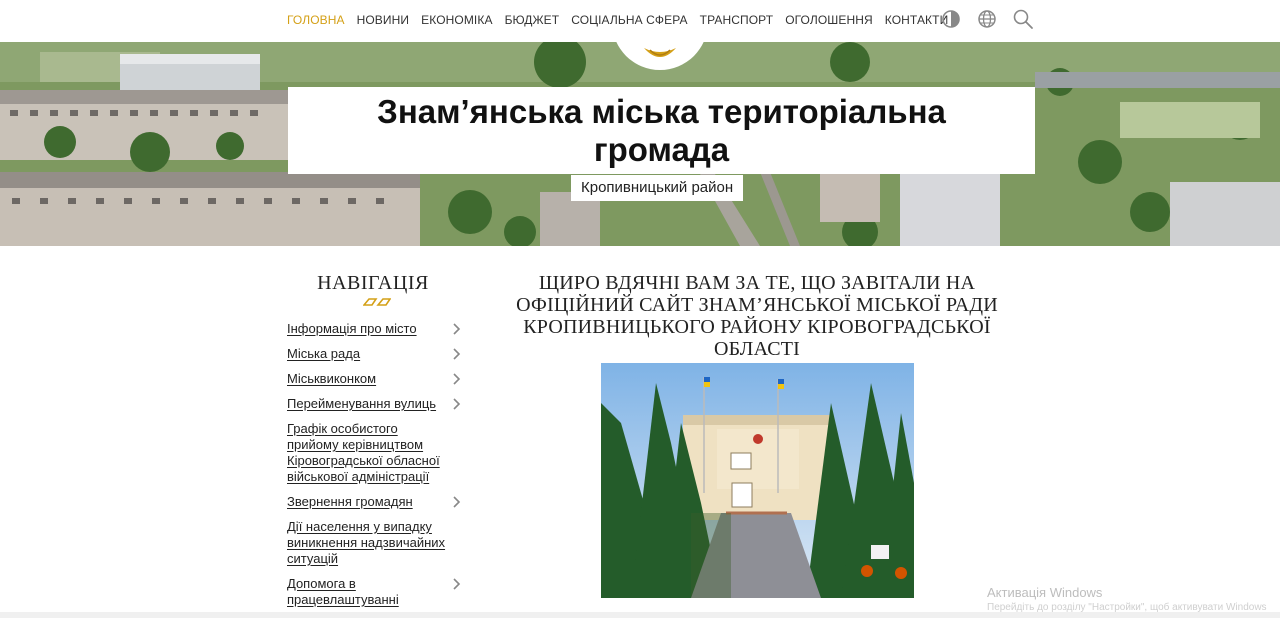 The image size is (1280, 618). I want to click on nav-item-home: ГОЛОВНА, so click(316, 20).